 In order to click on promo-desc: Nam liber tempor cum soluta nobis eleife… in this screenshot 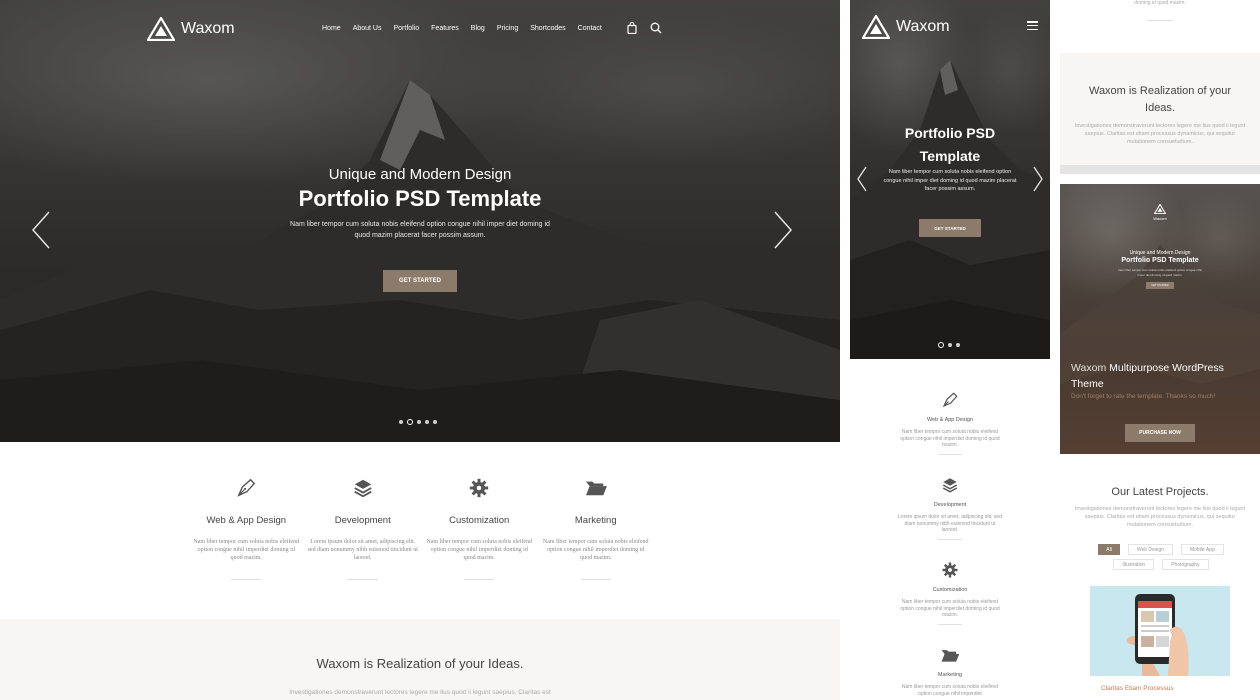, I will do `click(1160, 272)`.